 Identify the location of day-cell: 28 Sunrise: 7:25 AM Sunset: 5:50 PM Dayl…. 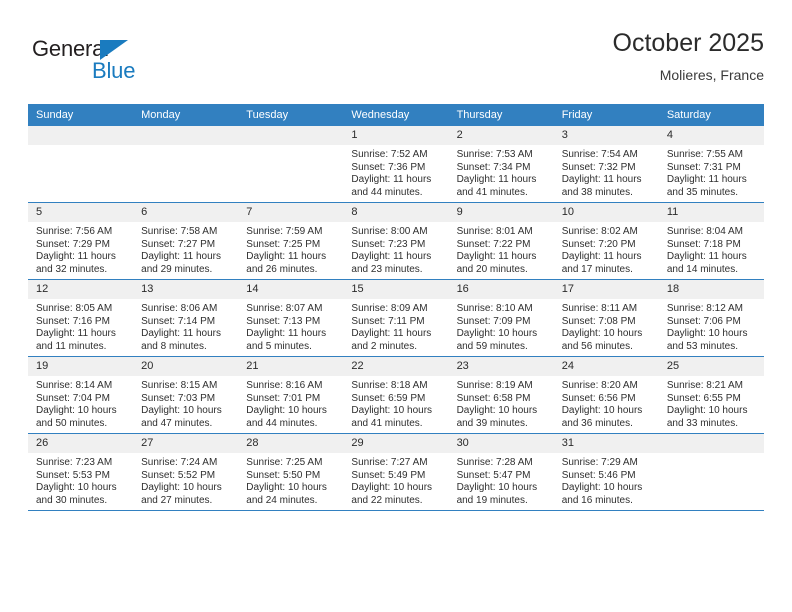
(291, 472).